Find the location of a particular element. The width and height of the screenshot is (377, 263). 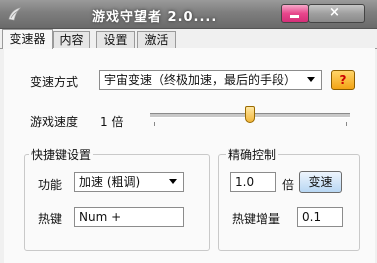

speed-mode-value: 宇宙变速（终极加速，最后的手段） is located at coordinates (200, 80).